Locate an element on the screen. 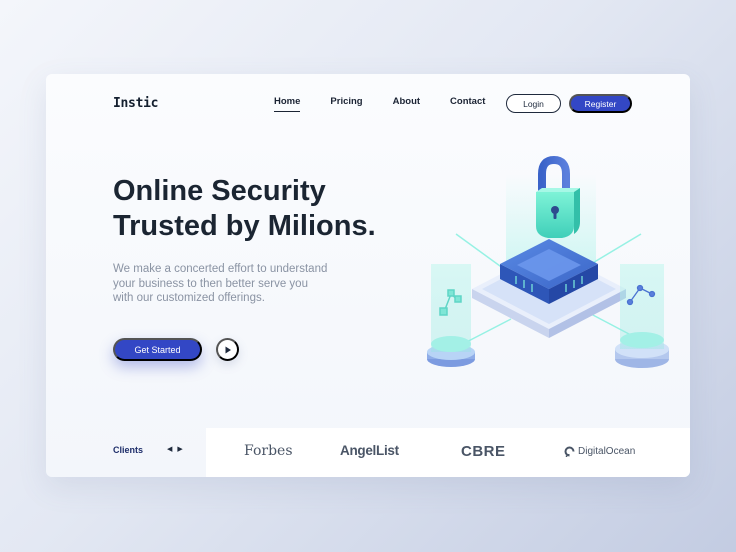  nav-item-contact: Contact is located at coordinates (467, 104).